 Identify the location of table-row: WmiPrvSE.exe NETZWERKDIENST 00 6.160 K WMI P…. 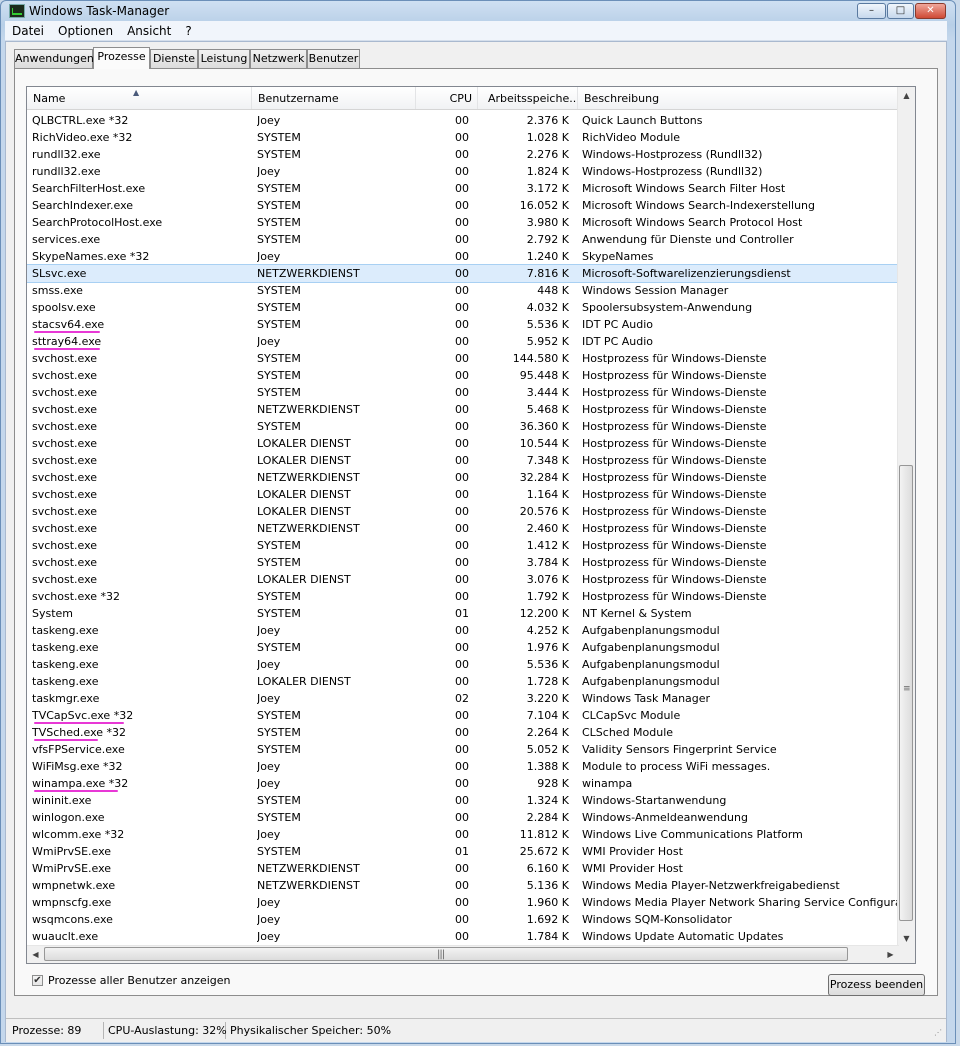
(463, 868).